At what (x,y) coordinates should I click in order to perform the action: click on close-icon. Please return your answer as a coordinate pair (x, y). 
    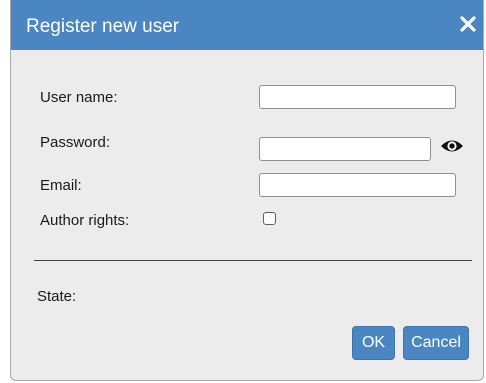
    Looking at the image, I should click on (468, 24).